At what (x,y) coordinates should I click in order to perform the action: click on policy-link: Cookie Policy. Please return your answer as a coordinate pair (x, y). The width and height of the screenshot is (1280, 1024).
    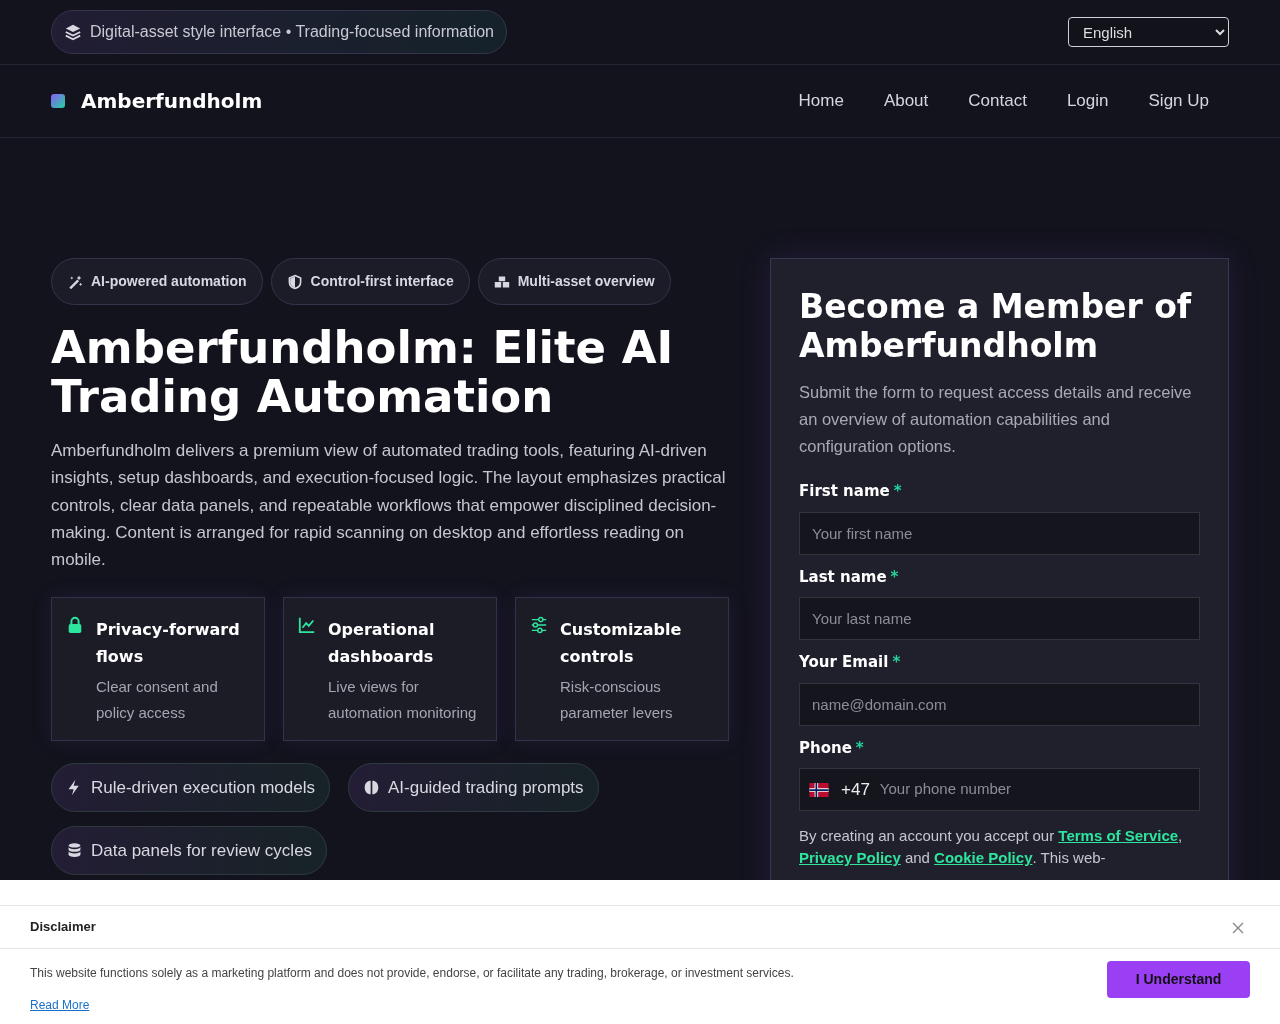
    Looking at the image, I should click on (983, 857).